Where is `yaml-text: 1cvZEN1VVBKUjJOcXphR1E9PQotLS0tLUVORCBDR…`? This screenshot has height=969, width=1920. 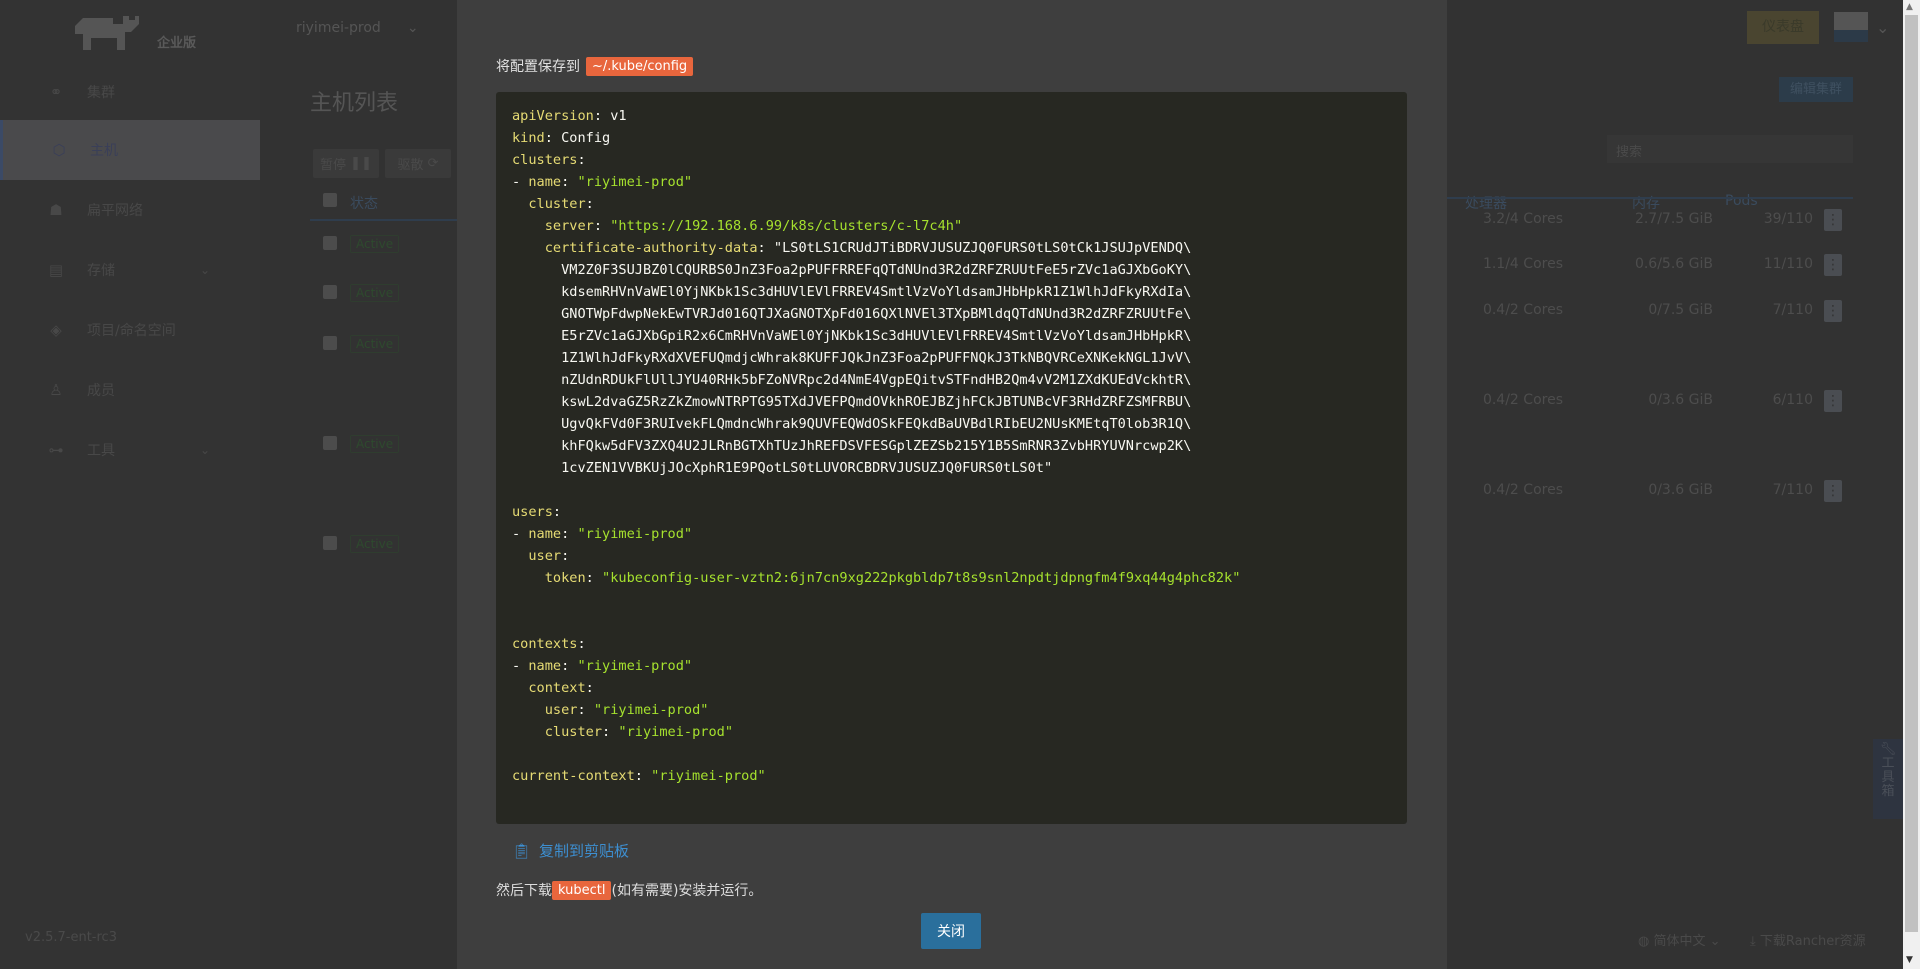 yaml-text: 1cvZEN1VVBKUjJOcXphR1E9PQotLS0tLUVORCBDR… is located at coordinates (782, 468).